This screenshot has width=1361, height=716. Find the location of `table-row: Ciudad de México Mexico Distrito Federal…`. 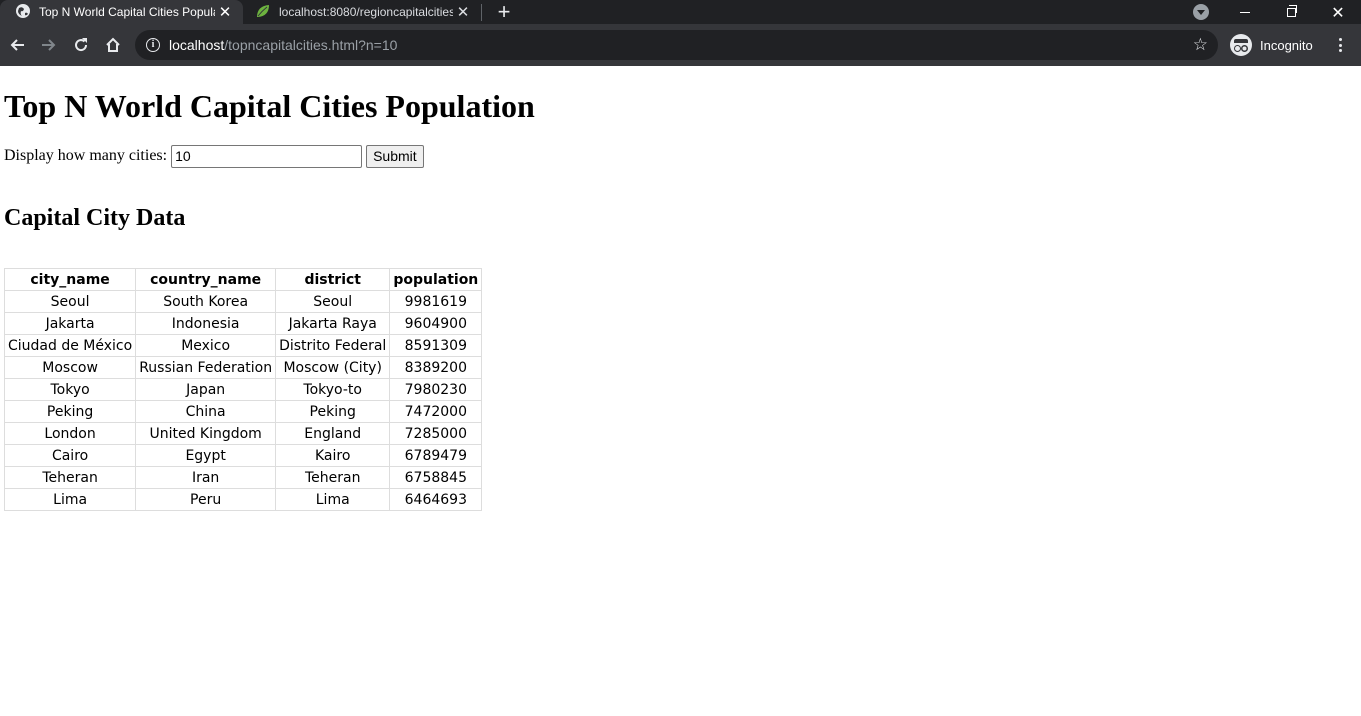

table-row: Ciudad de México Mexico Distrito Federal… is located at coordinates (243, 345).